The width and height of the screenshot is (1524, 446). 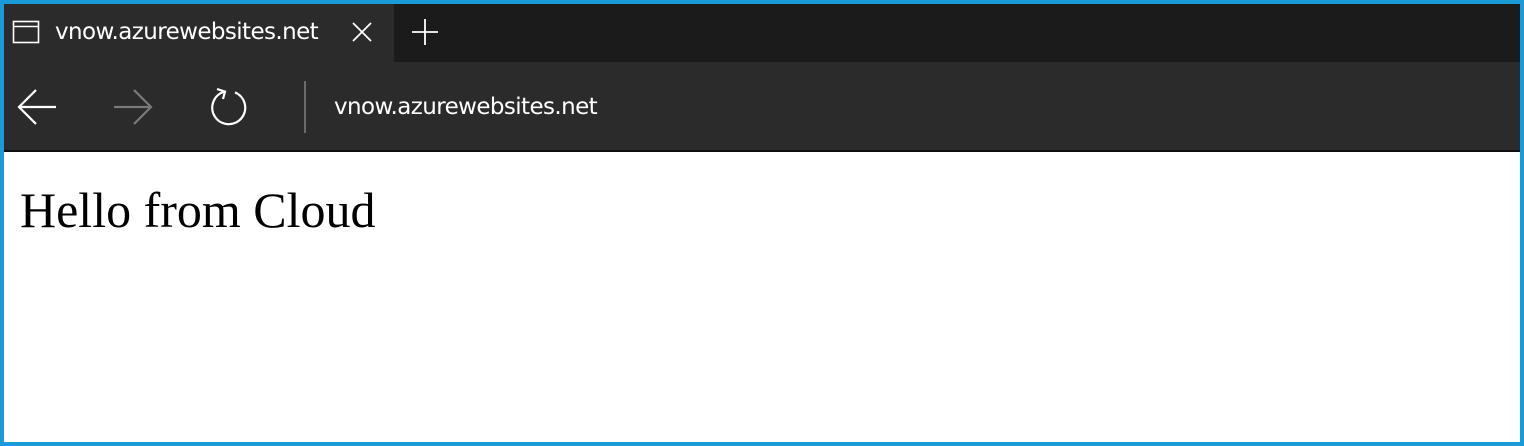 I want to click on browser-page-icon, so click(x=26, y=32).